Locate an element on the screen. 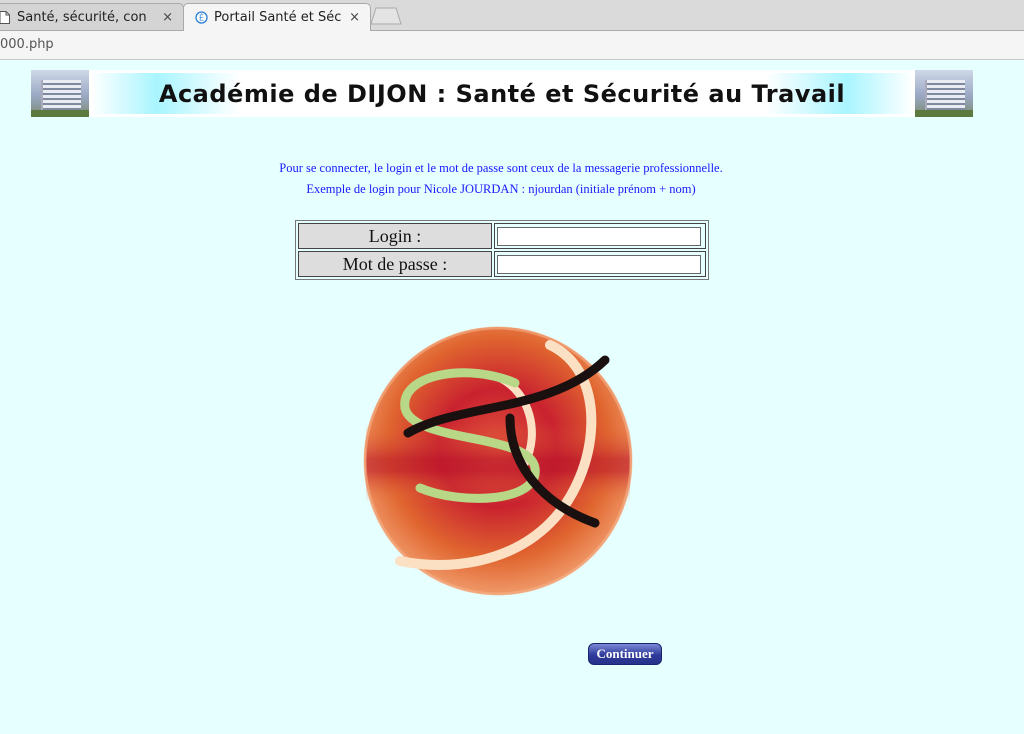 The width and height of the screenshot is (1024, 734). tab-portail: É Portail Santé et Séc × is located at coordinates (277, 17).